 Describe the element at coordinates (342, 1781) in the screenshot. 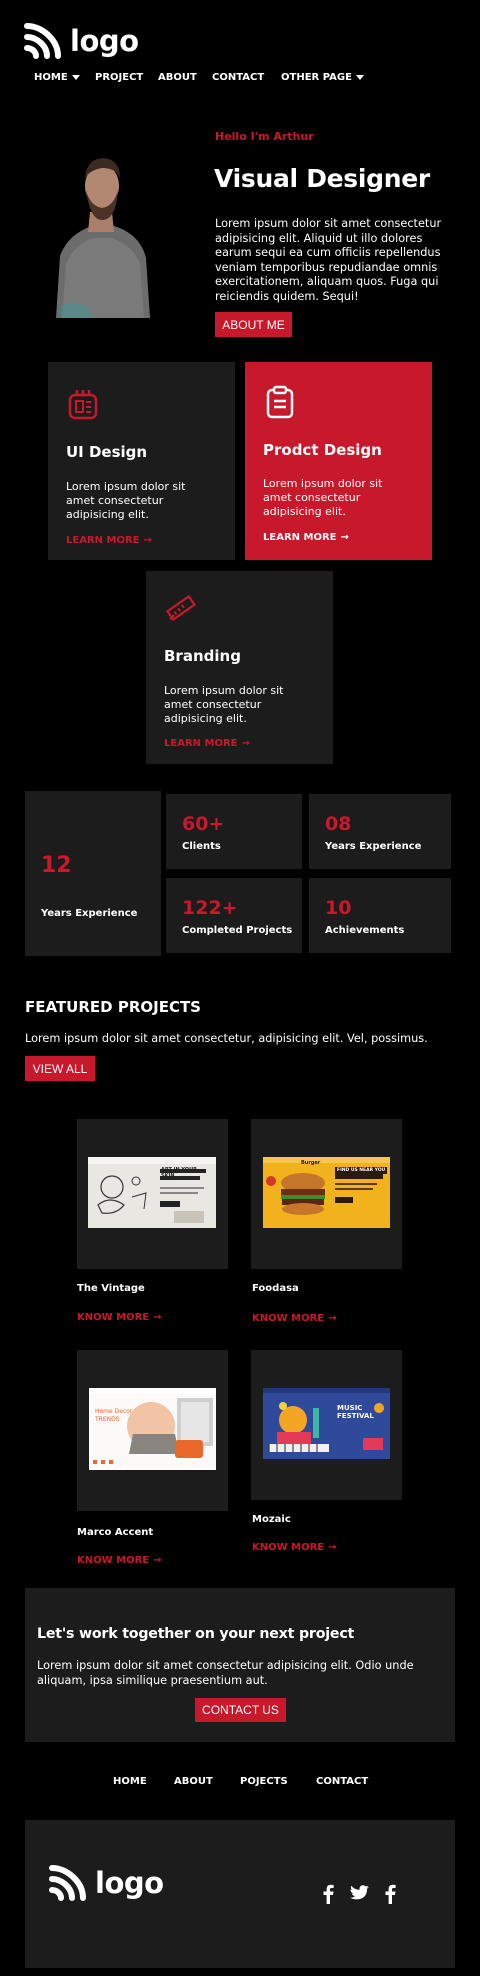

I see `footer-nav-contact: CONTACT` at that location.